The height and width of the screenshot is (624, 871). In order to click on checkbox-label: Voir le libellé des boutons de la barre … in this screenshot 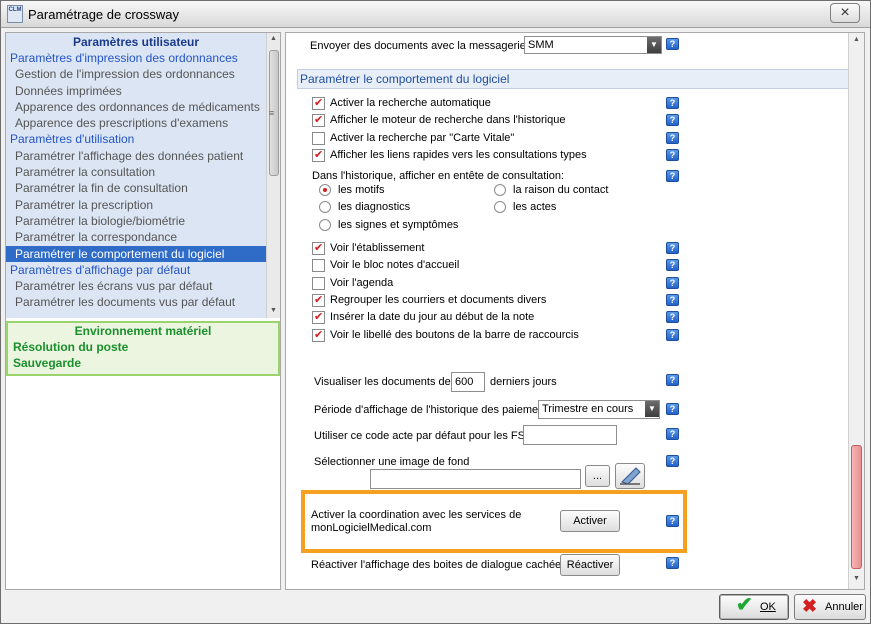, I will do `click(454, 335)`.